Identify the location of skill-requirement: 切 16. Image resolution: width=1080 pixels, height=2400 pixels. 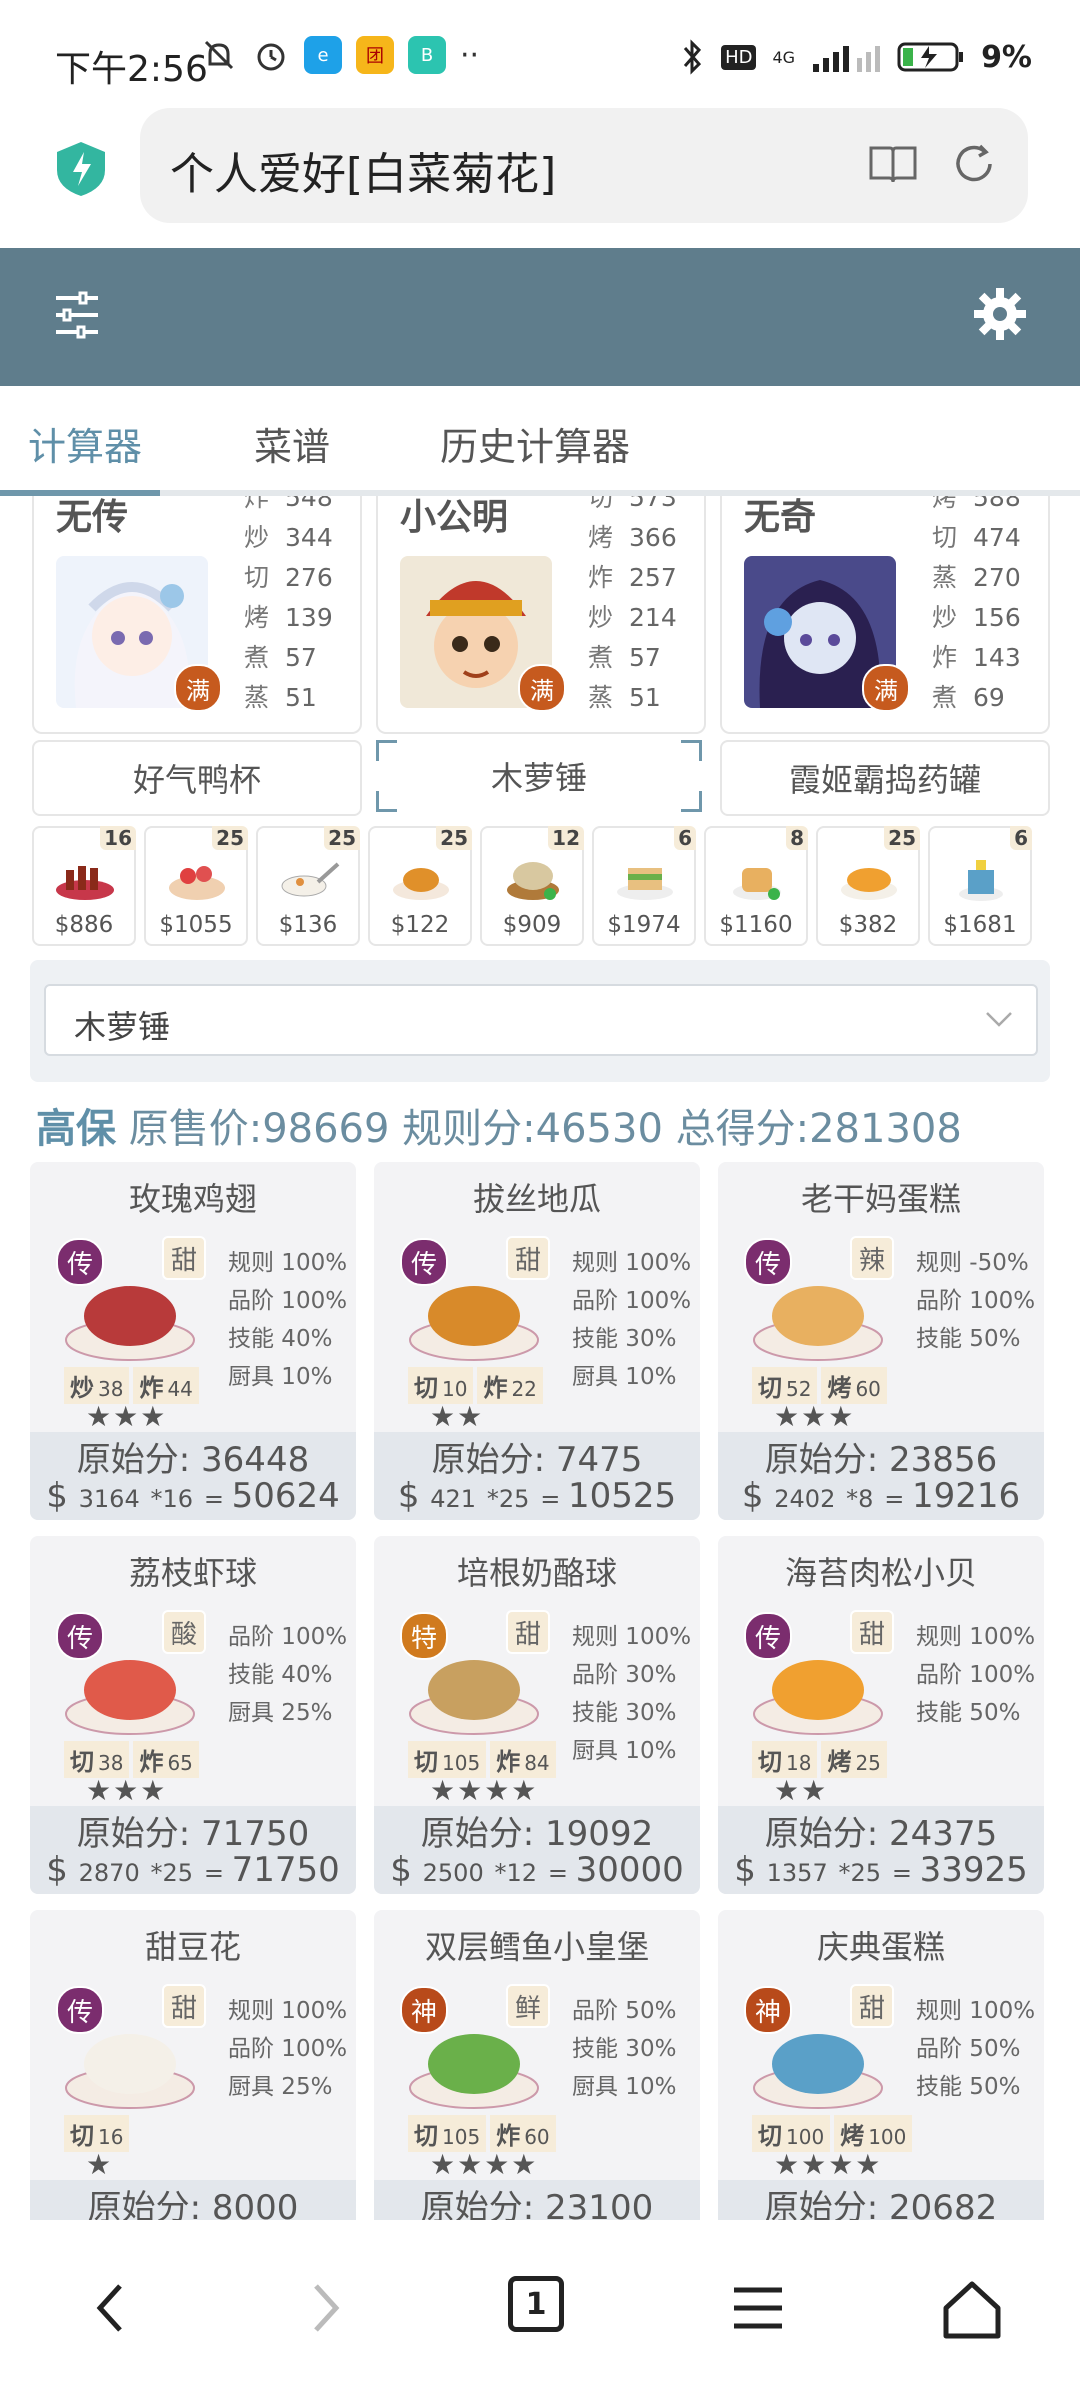
(97, 2133).